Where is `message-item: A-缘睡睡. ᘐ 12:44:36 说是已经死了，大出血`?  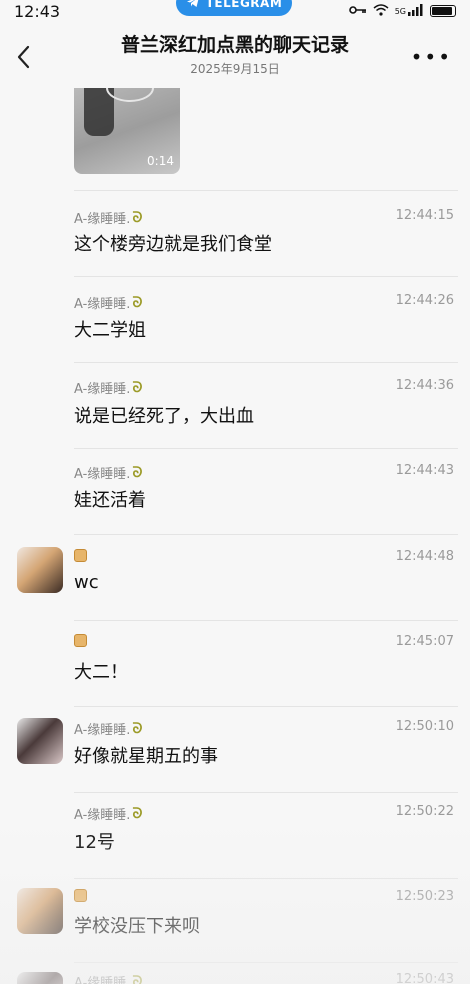
message-item: A-缘睡睡. ᘐ 12:44:36 说是已经死了，大出血 is located at coordinates (235, 405).